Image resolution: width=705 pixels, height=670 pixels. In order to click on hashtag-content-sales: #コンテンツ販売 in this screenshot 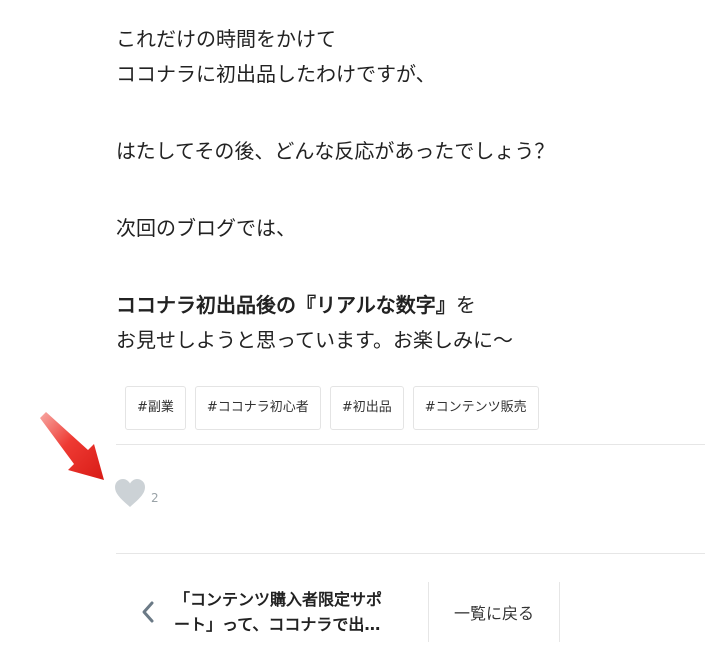, I will do `click(475, 408)`.